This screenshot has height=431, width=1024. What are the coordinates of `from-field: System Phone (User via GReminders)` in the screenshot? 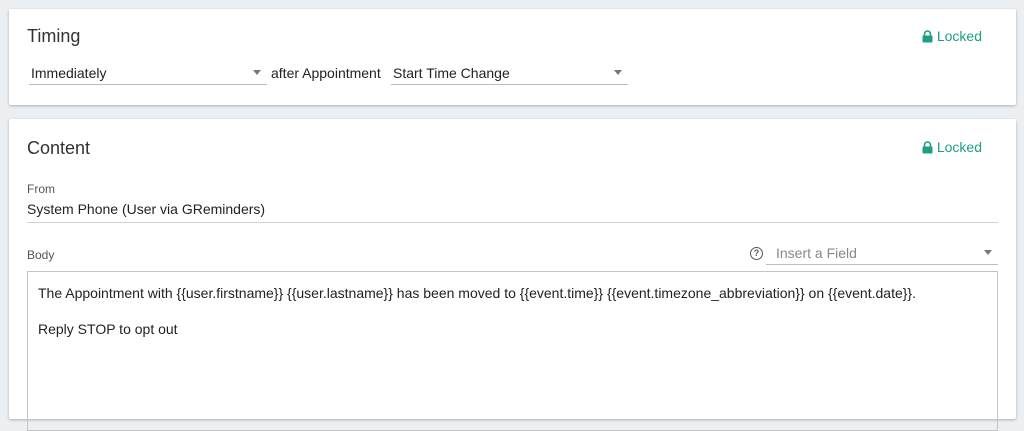 It's located at (512, 212).